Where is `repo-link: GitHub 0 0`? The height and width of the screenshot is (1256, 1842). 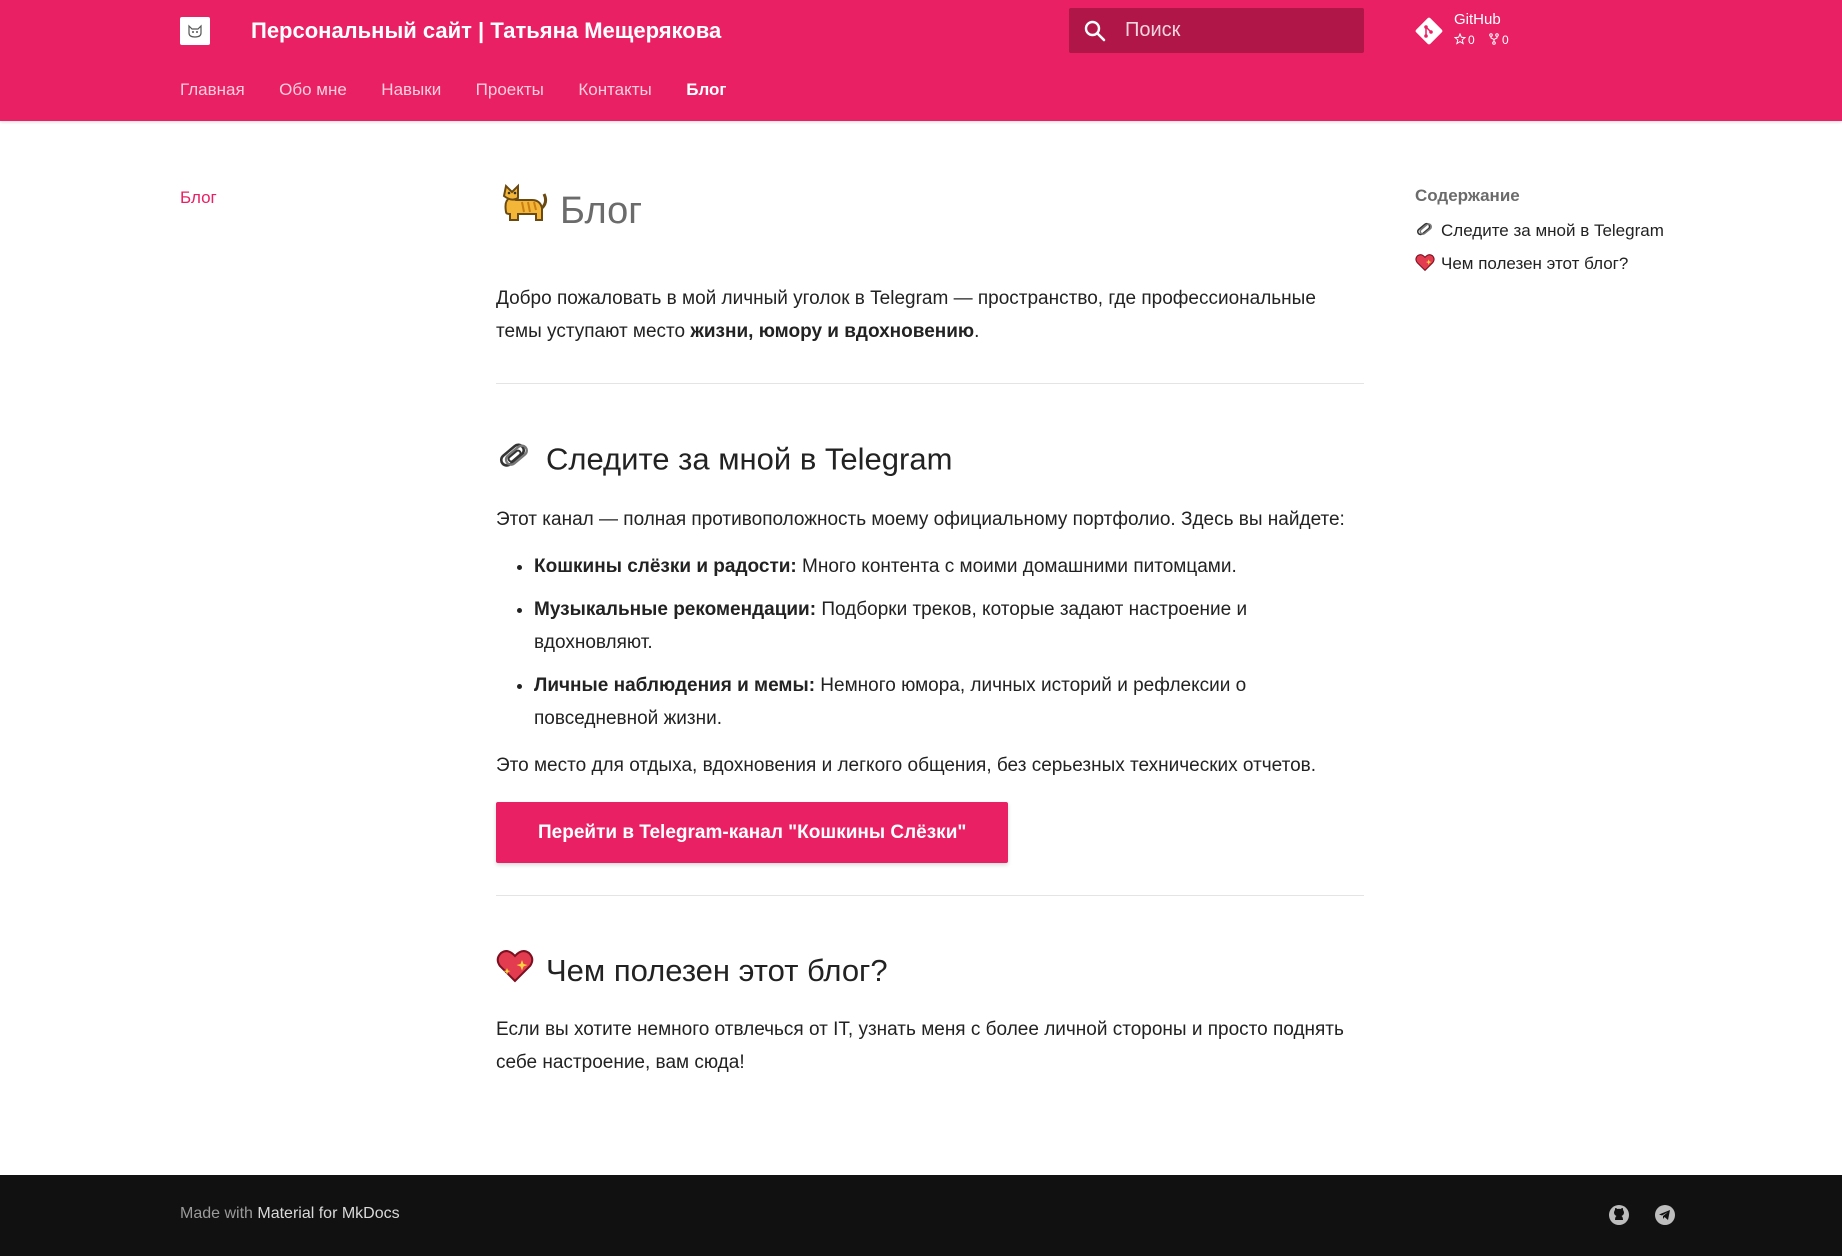
repo-link: GitHub 0 0 is located at coordinates (1474, 31).